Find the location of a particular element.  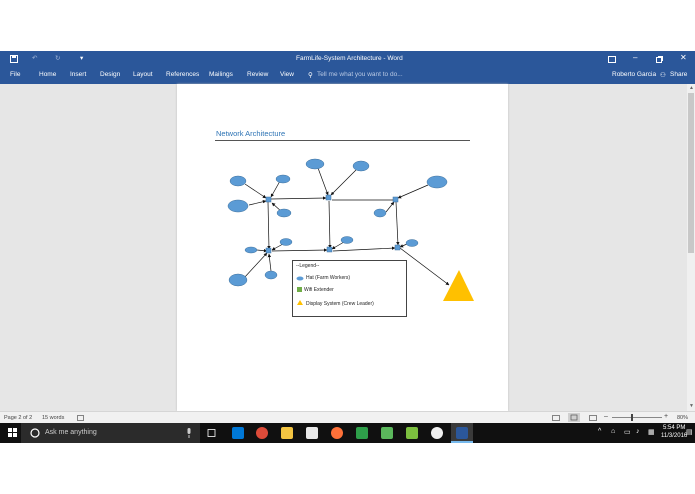

cortana-icon is located at coordinates (35, 433).